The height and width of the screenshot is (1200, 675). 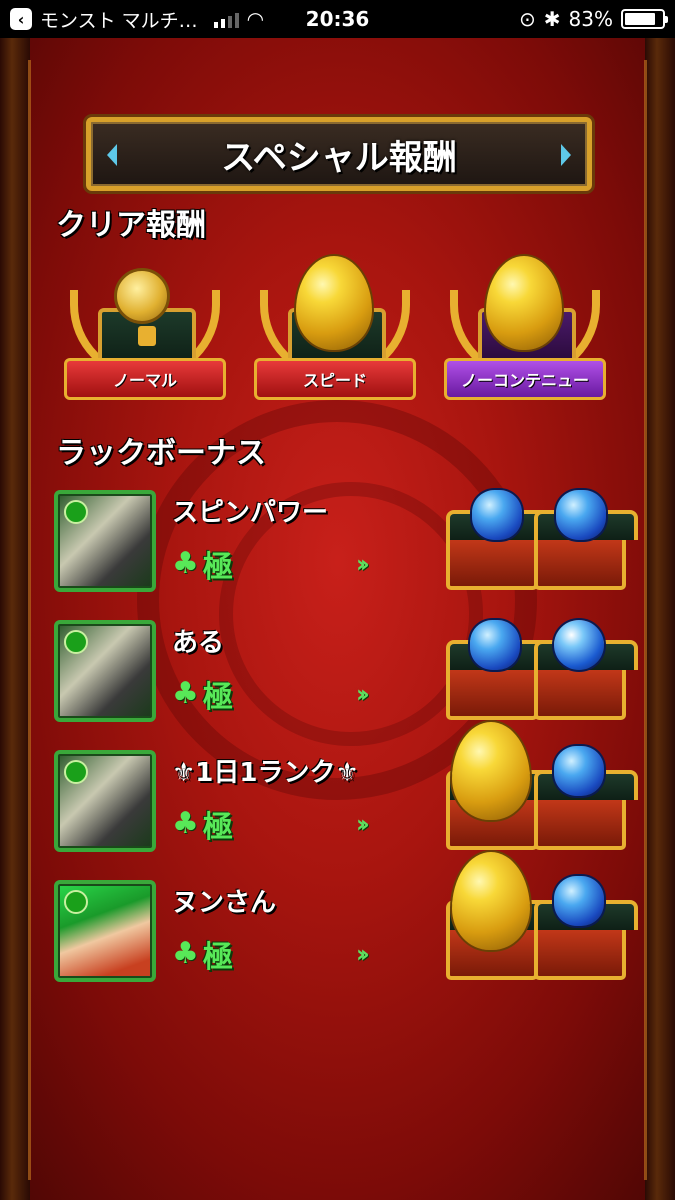 What do you see at coordinates (660, 619) in the screenshot?
I see `frame-right` at bounding box center [660, 619].